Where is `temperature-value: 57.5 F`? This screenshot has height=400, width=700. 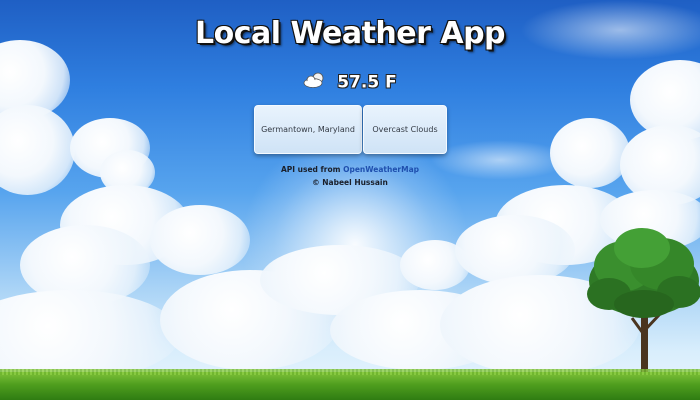
temperature-value: 57.5 F is located at coordinates (367, 82).